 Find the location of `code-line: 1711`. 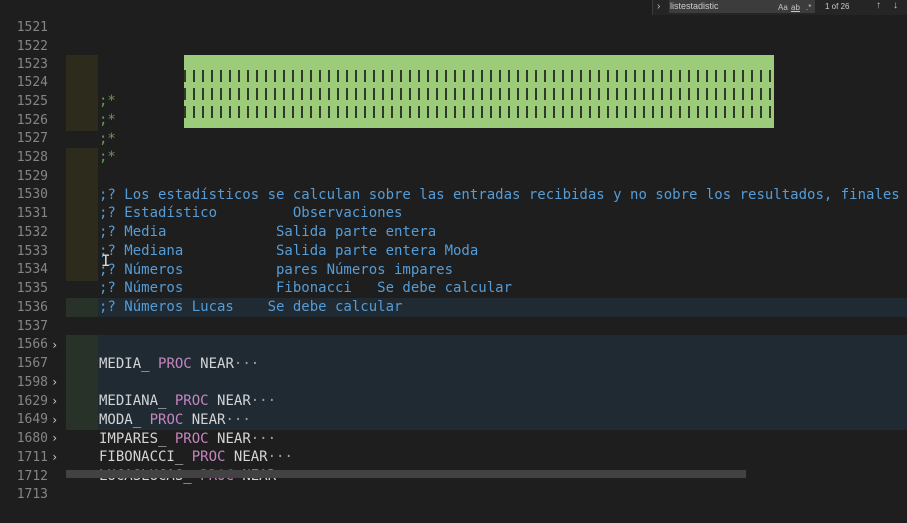

code-line: 1711 is located at coordinates (453, 447).